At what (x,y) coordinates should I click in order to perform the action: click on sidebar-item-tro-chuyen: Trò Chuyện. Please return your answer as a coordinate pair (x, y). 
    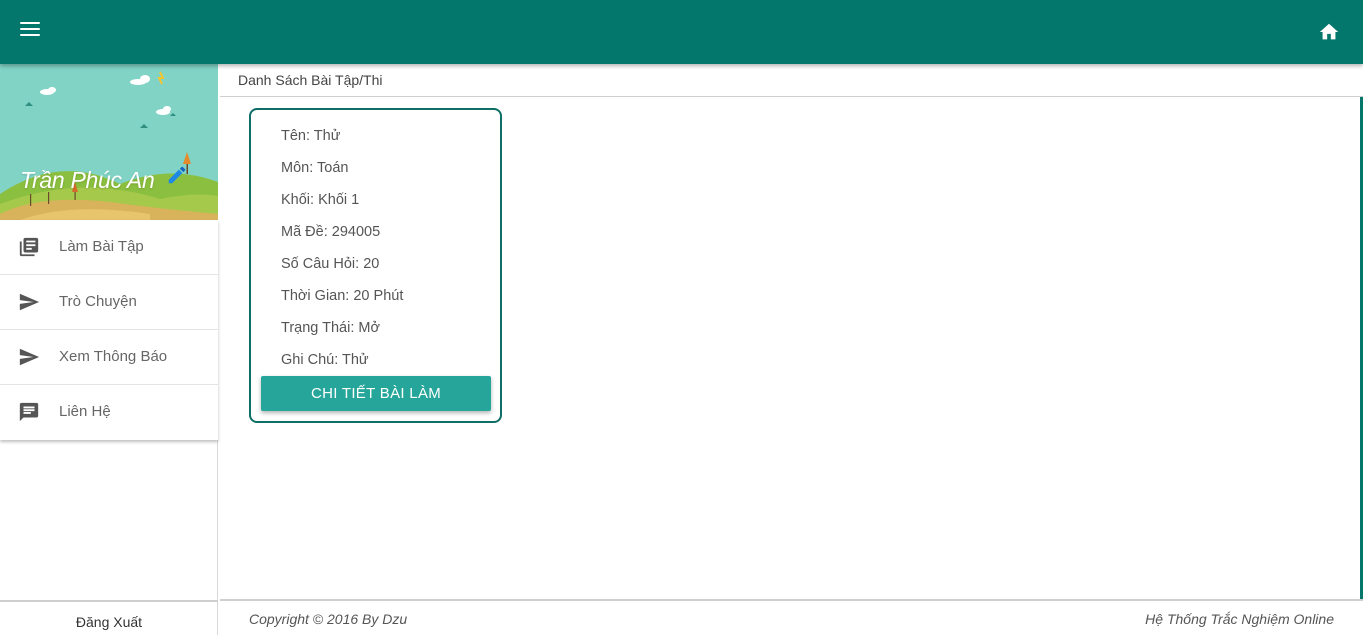
    Looking at the image, I should click on (109, 302).